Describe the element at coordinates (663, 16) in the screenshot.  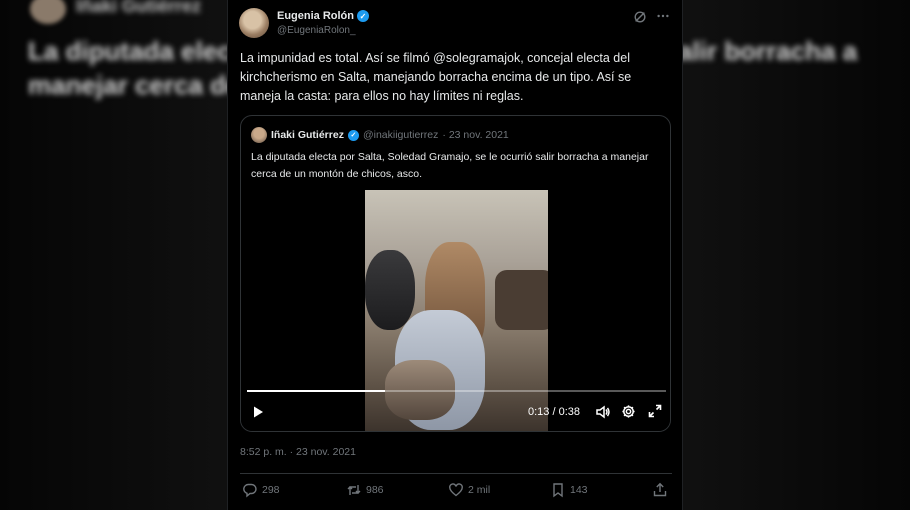
I see `more-icon` at that location.